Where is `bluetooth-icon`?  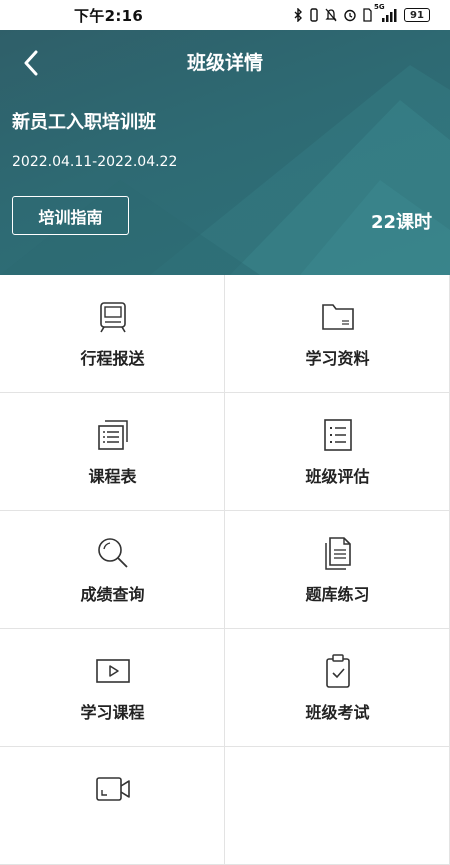 bluetooth-icon is located at coordinates (298, 15).